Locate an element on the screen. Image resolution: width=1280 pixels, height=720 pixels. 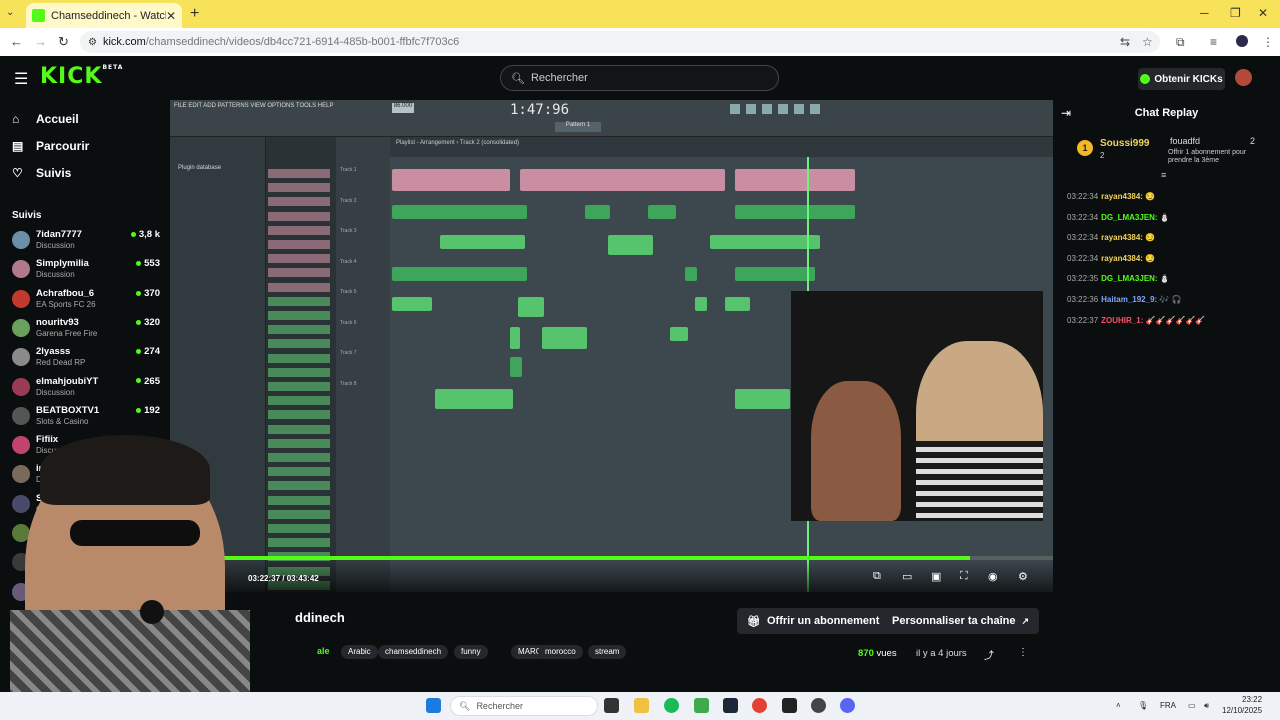
daw-bpm: 86.000 is located at coordinates (403, 108).